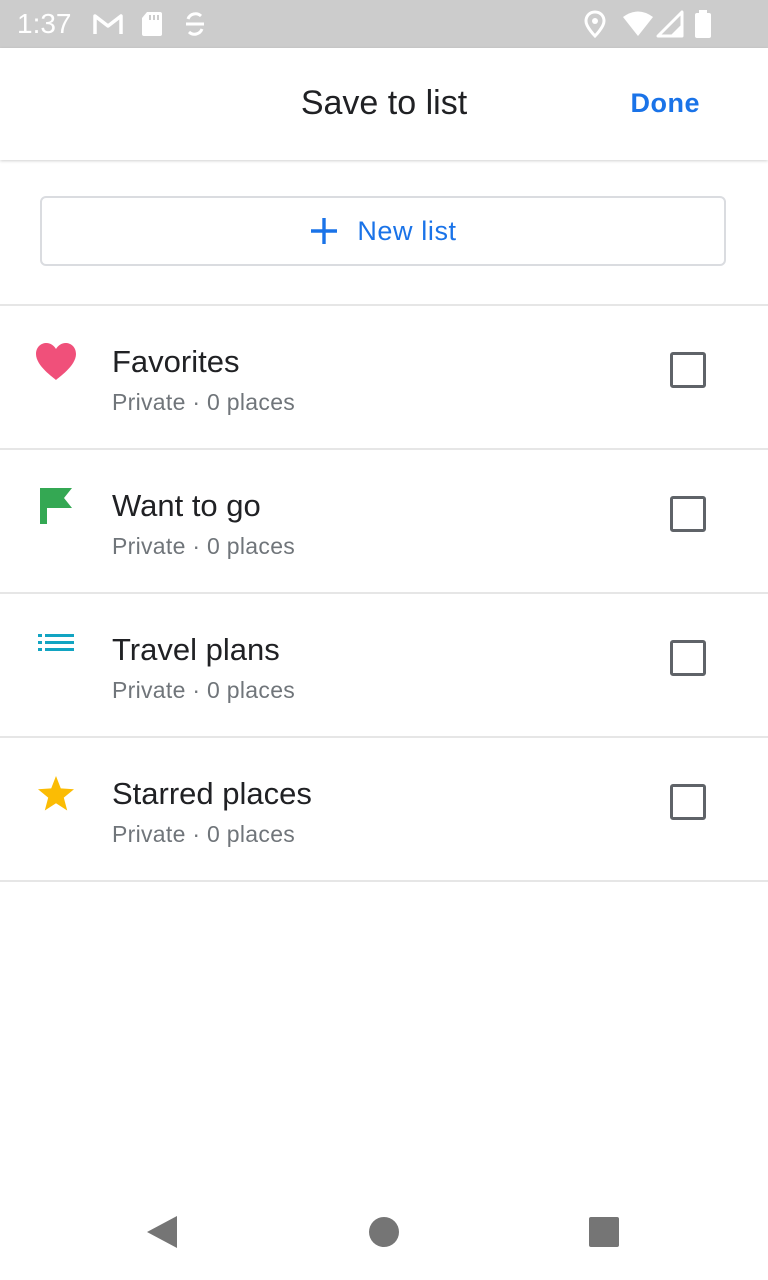 Image resolution: width=768 pixels, height=1280 pixels. I want to click on new-list-label: New list, so click(407, 230).